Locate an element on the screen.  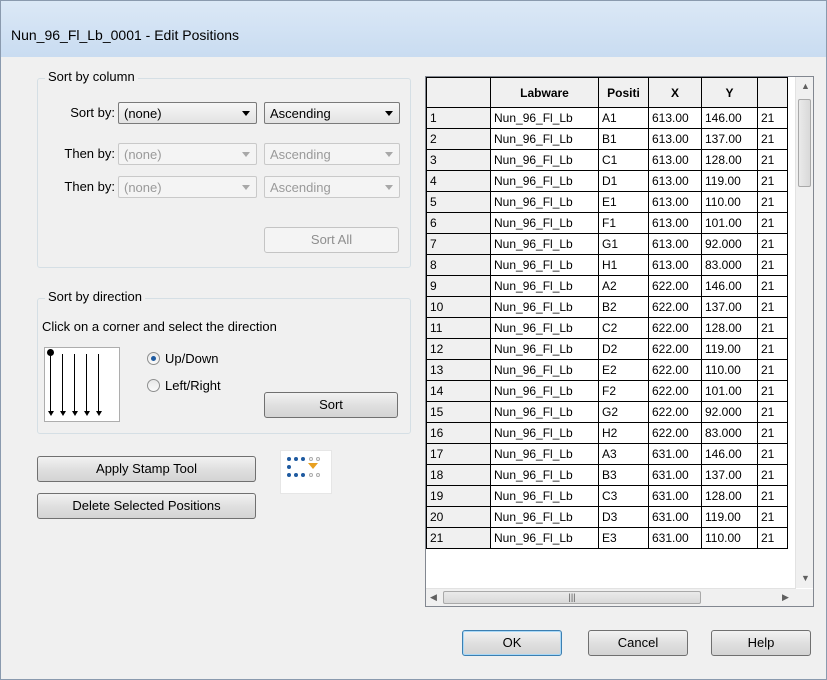
stamp-grid-icon is located at coordinates (306, 472).